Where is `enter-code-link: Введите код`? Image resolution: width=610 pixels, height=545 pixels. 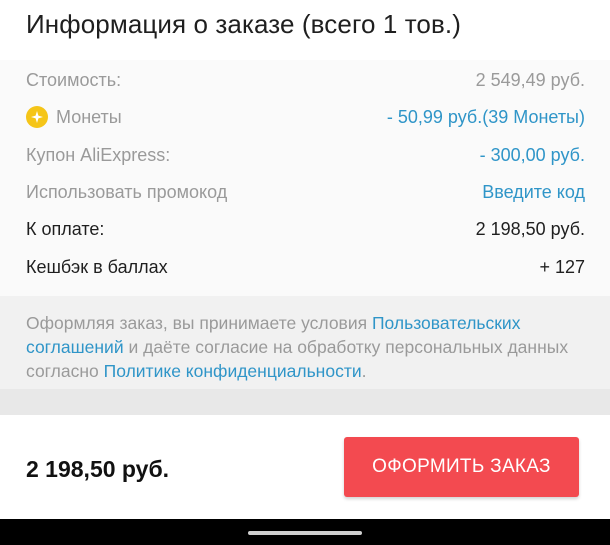 enter-code-link: Введите код is located at coordinates (533, 192).